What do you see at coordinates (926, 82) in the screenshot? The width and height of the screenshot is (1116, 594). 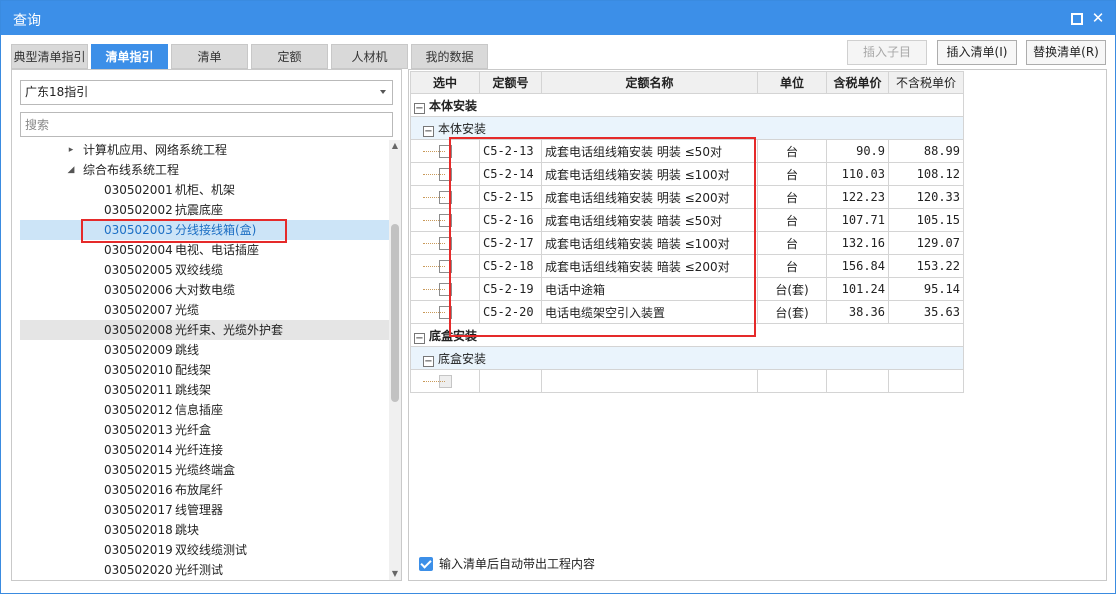 I see `header-notax-price: 不含税单价` at bounding box center [926, 82].